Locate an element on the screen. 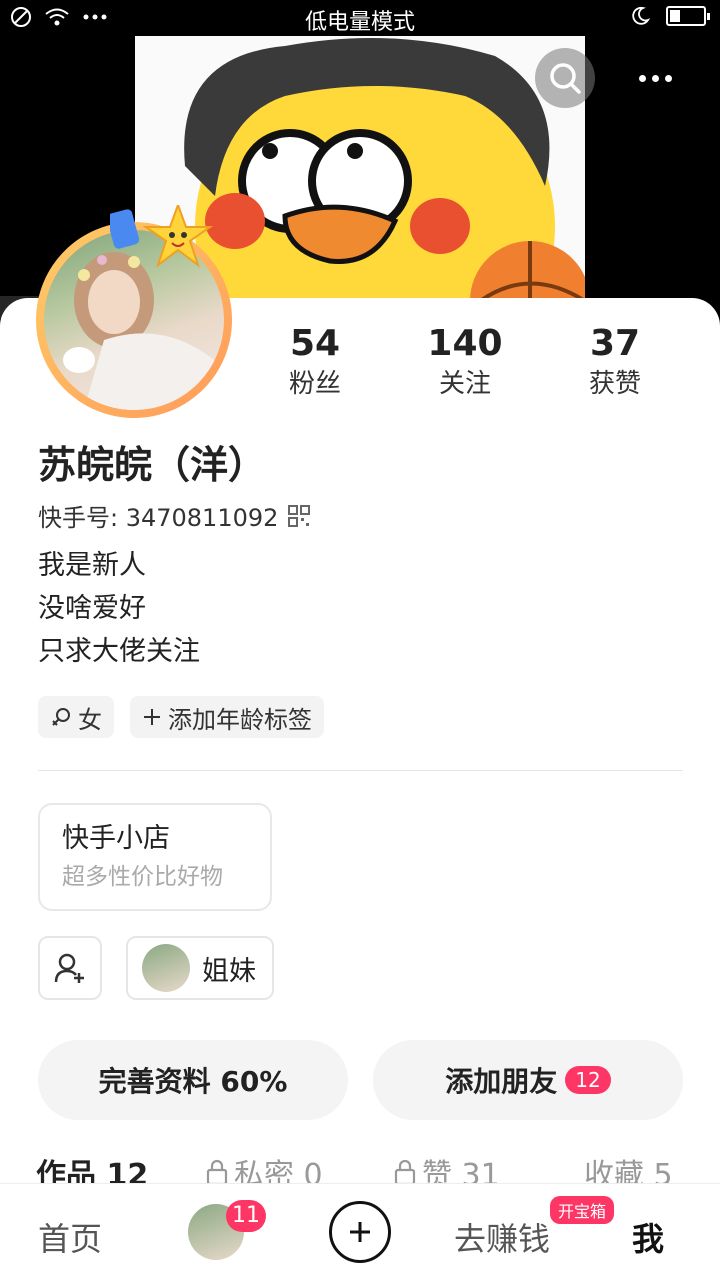 The image size is (720, 1280). stat-number: 54 is located at coordinates (315, 343).